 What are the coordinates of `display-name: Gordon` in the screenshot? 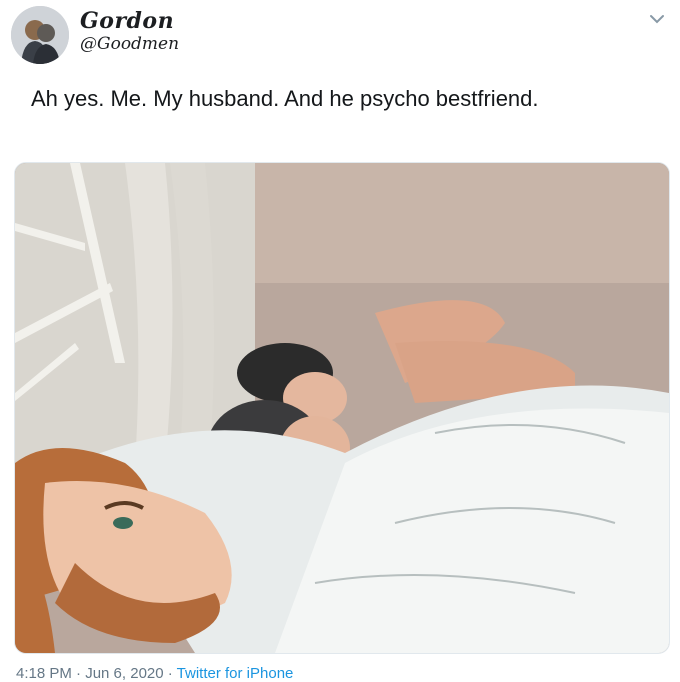 It's located at (127, 21).